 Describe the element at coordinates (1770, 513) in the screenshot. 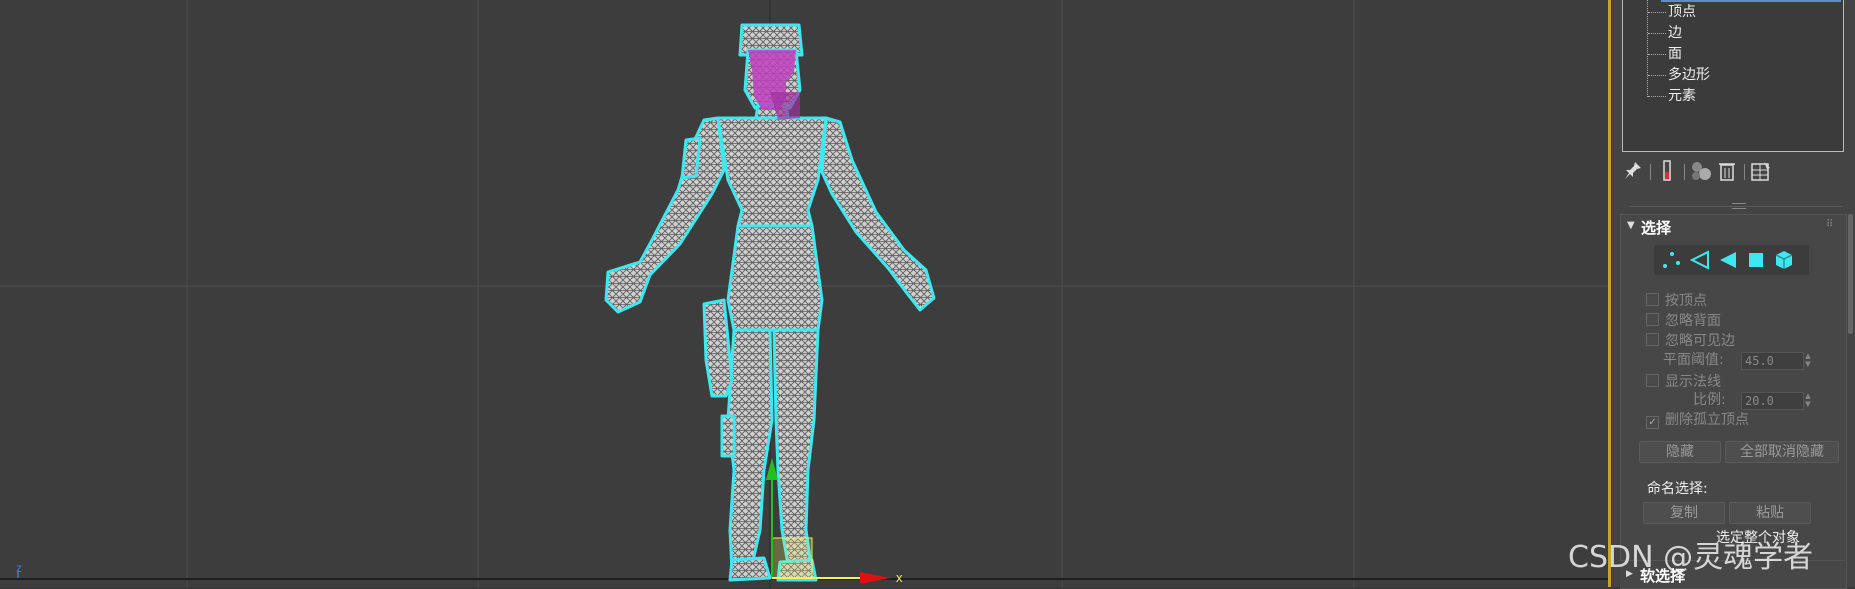

I see `paste-button: 粘贴` at that location.